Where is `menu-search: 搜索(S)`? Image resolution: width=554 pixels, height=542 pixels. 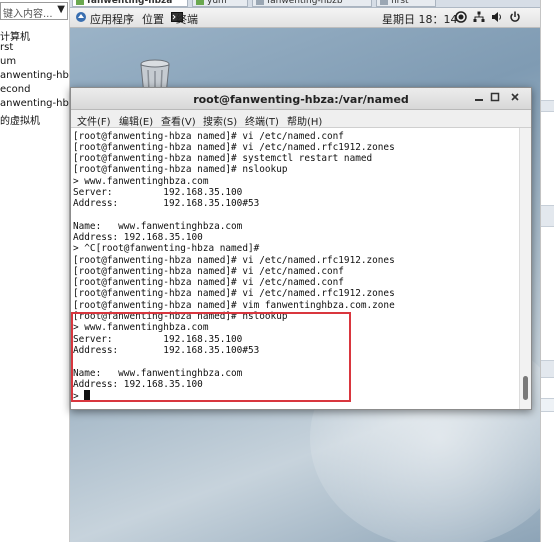
menu-search: 搜索(S) is located at coordinates (220, 120).